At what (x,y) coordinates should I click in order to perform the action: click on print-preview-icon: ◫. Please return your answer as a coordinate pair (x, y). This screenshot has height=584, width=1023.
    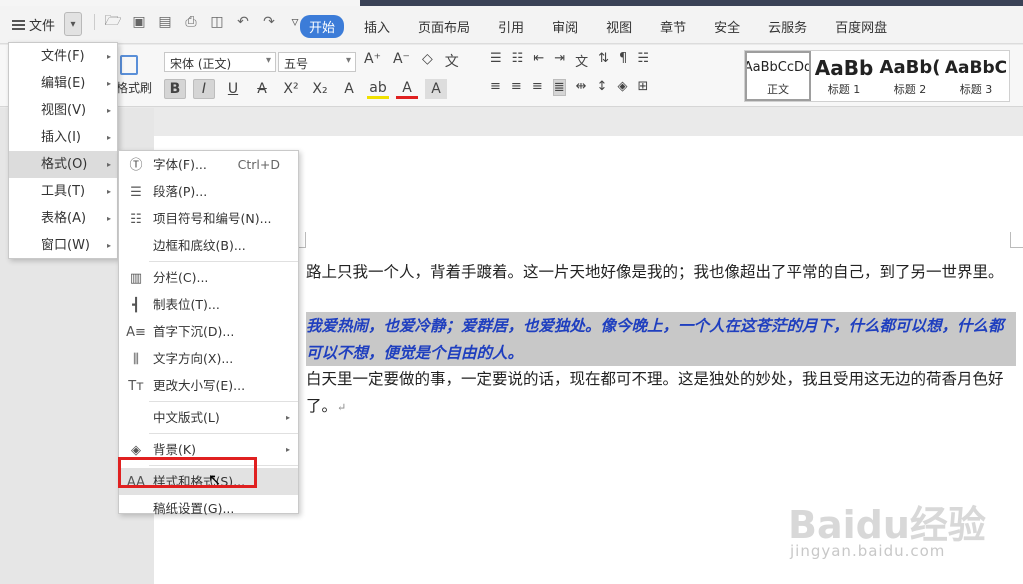
    Looking at the image, I should click on (217, 22).